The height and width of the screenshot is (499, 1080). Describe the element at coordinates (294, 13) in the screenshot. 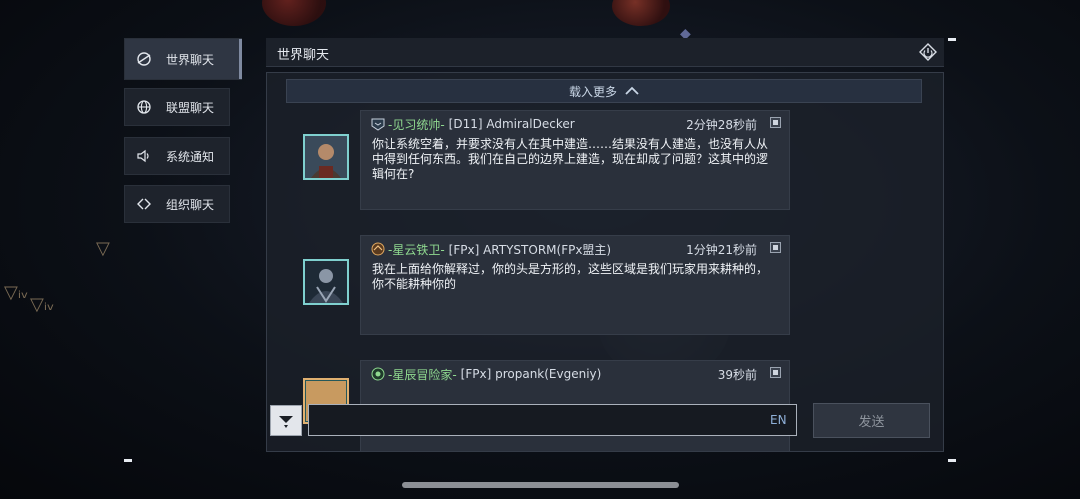

I see `background-planet-red` at that location.